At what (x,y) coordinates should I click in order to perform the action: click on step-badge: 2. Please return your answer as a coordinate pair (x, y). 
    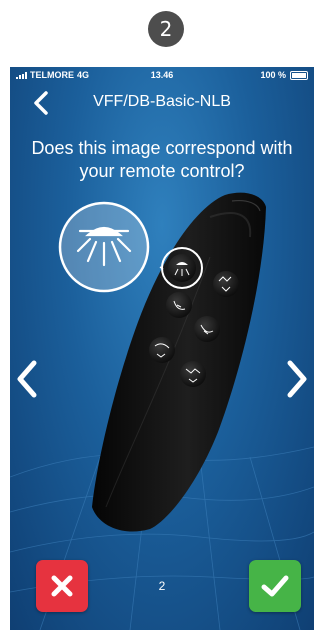
    Looking at the image, I should click on (166, 29).